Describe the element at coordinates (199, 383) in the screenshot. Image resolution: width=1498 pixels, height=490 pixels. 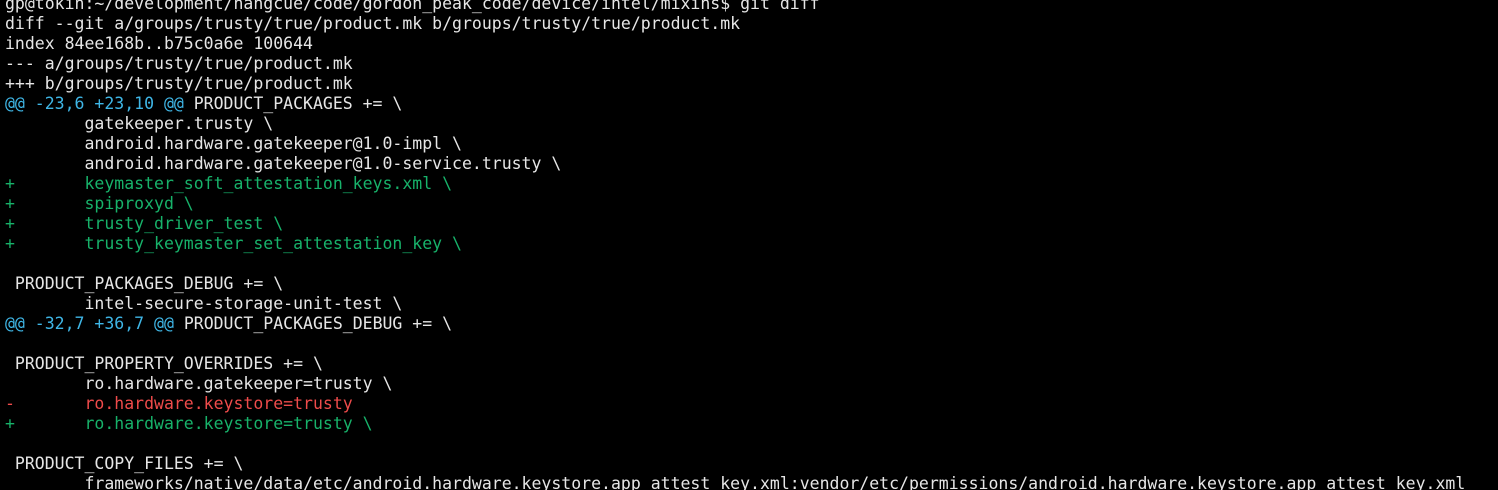
I see `line-text: ro.hardware.gatekeeper=trusty \` at that location.